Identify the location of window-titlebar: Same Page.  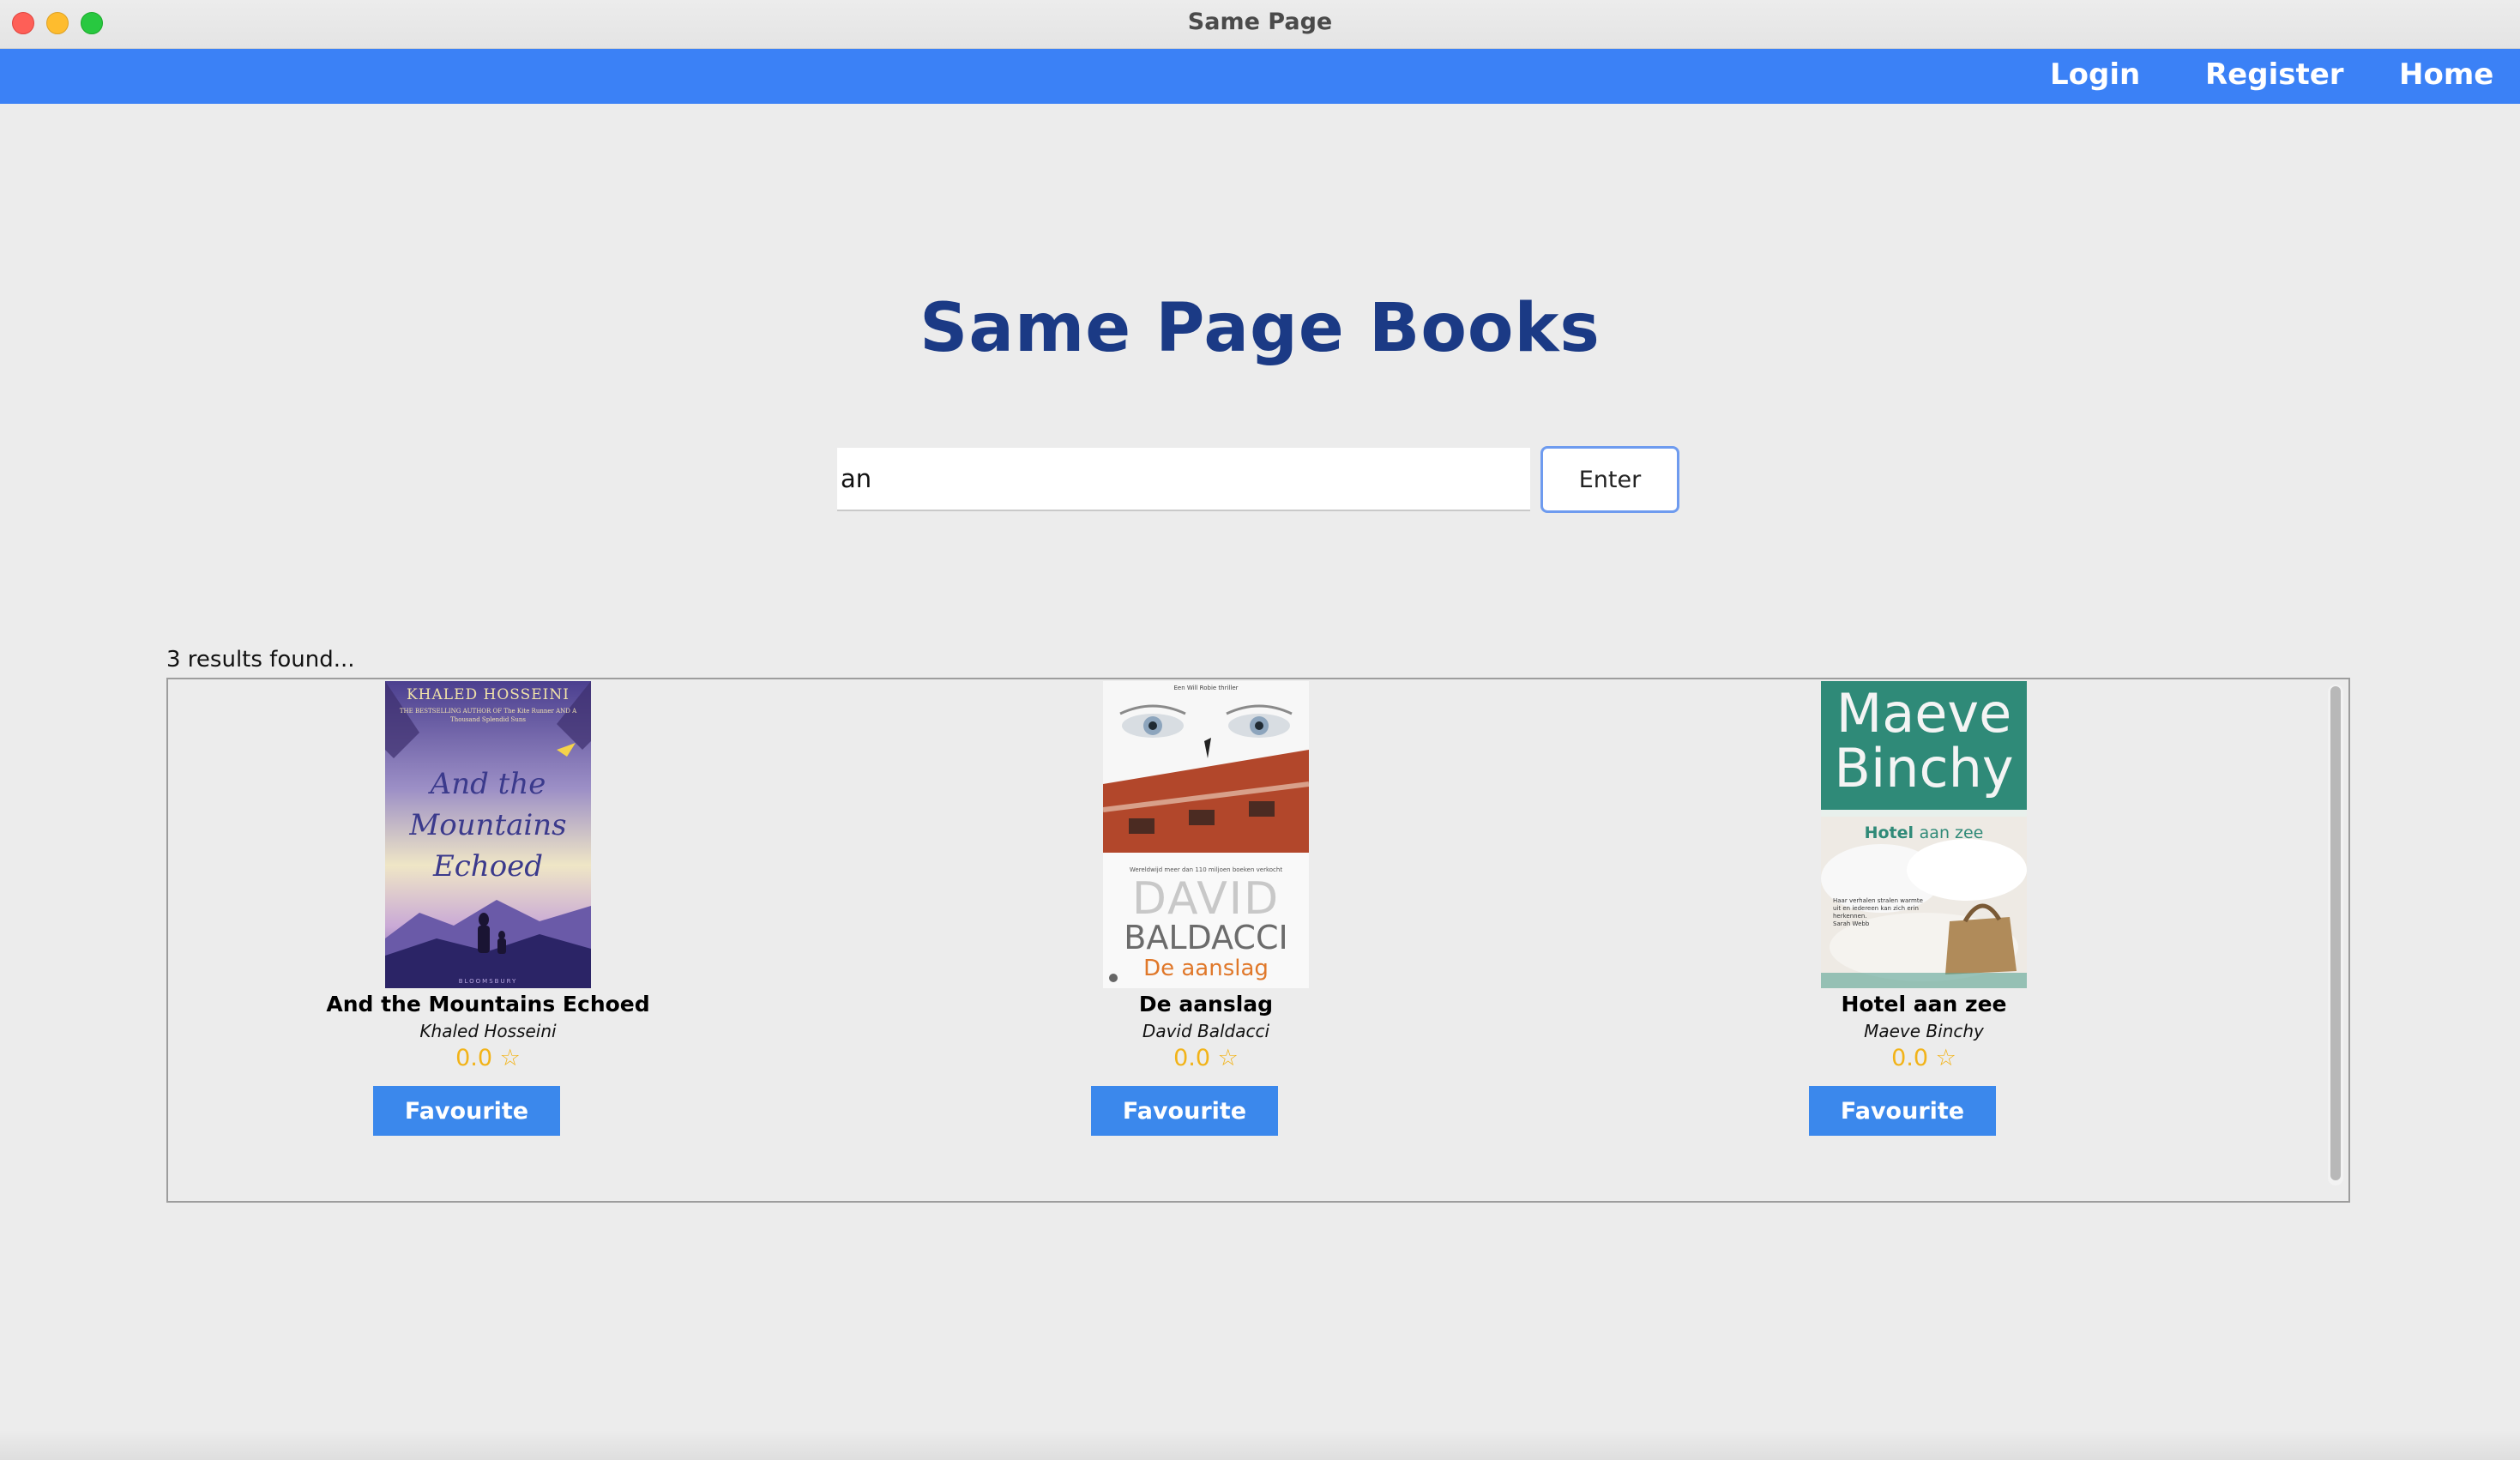
(1260, 24).